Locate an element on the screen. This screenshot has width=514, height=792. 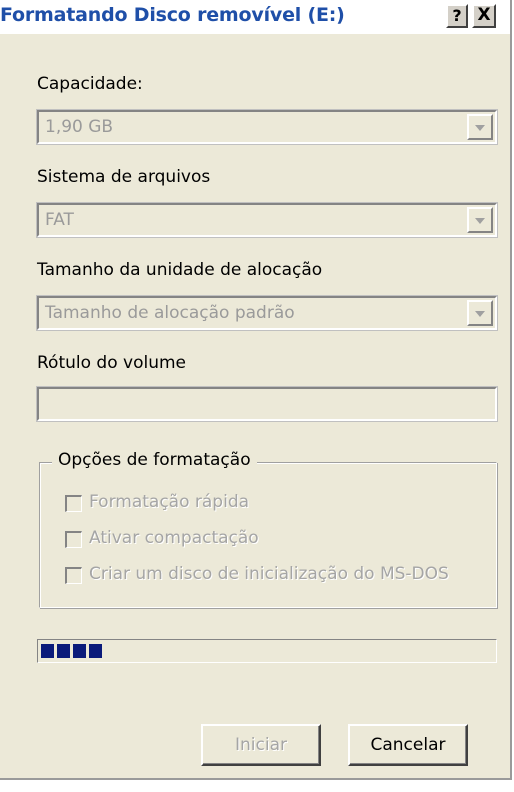
quick-format-label: Formatação rápida is located at coordinates (169, 502).